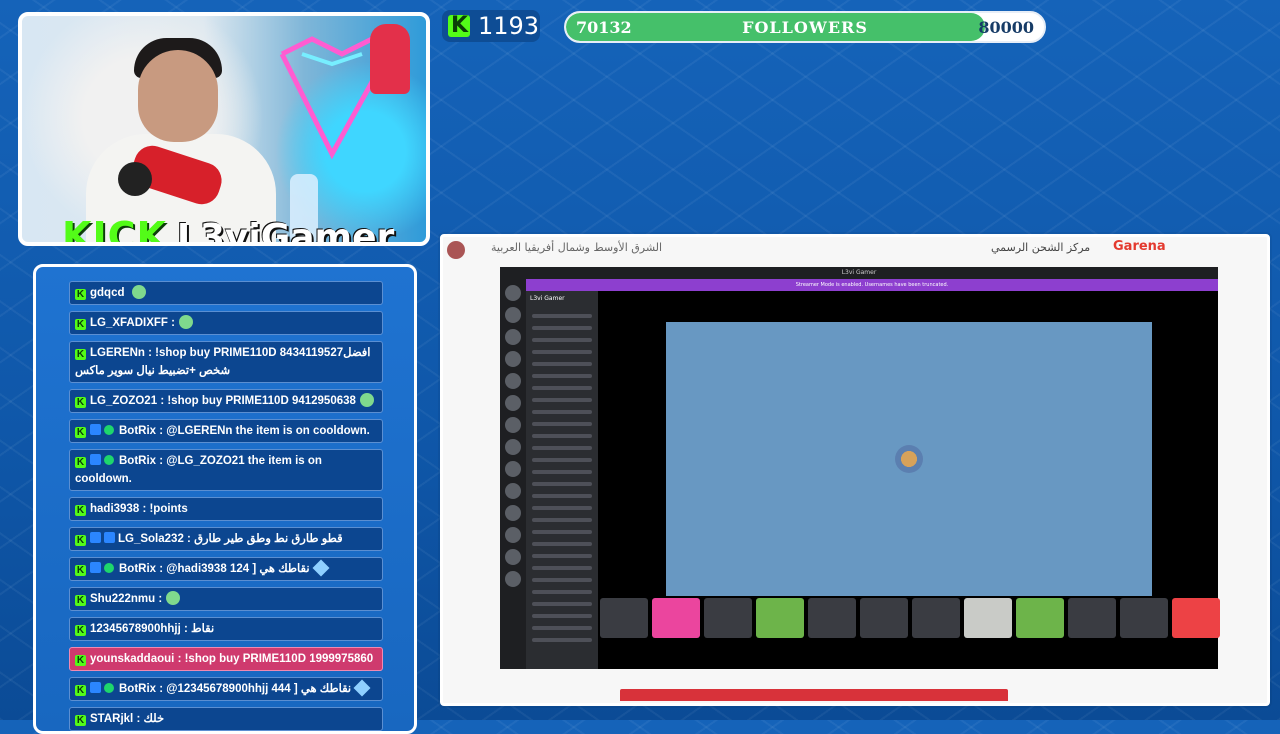 Image resolution: width=1280 pixels, height=734 pixels. What do you see at coordinates (117, 353) in the screenshot?
I see `chat-username: LGERENn` at bounding box center [117, 353].